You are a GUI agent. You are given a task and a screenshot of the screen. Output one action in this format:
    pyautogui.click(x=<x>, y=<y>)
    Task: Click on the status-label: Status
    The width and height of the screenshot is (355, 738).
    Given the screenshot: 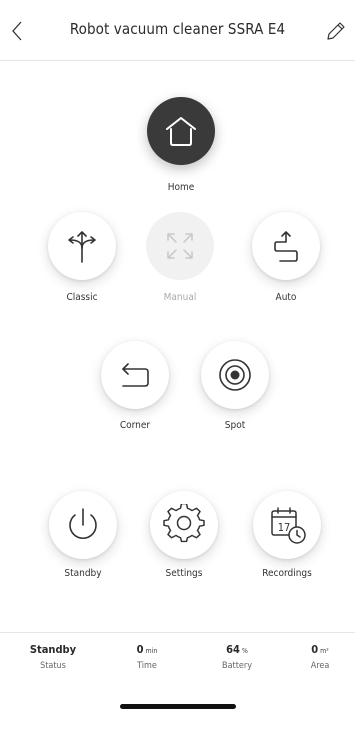 What is the action you would take?
    pyautogui.click(x=53, y=666)
    